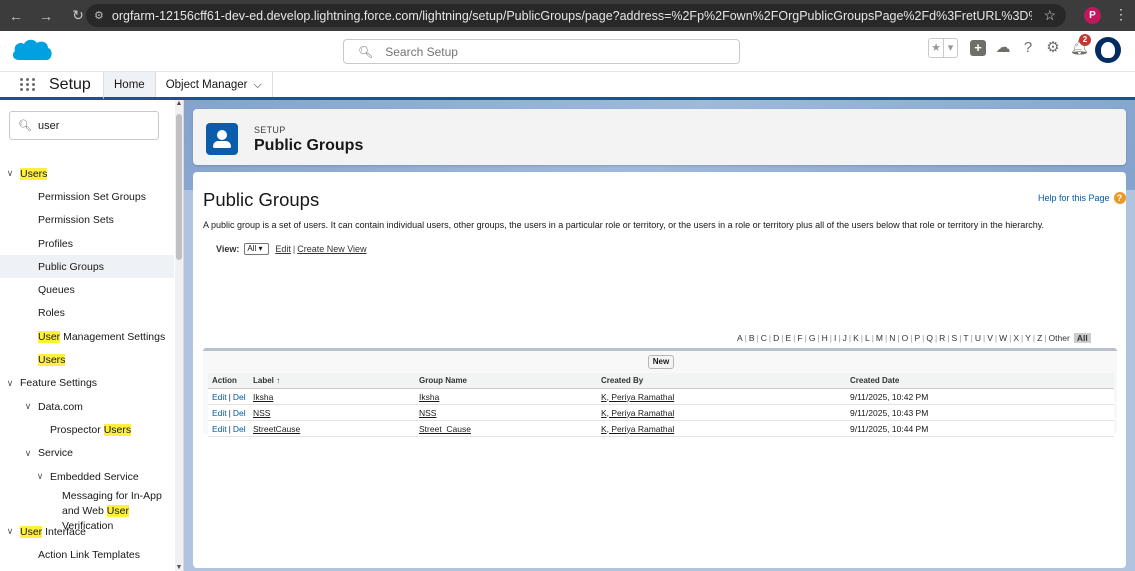 The width and height of the screenshot is (1135, 571). I want to click on column-header-created-date: Created Date, so click(980, 380).